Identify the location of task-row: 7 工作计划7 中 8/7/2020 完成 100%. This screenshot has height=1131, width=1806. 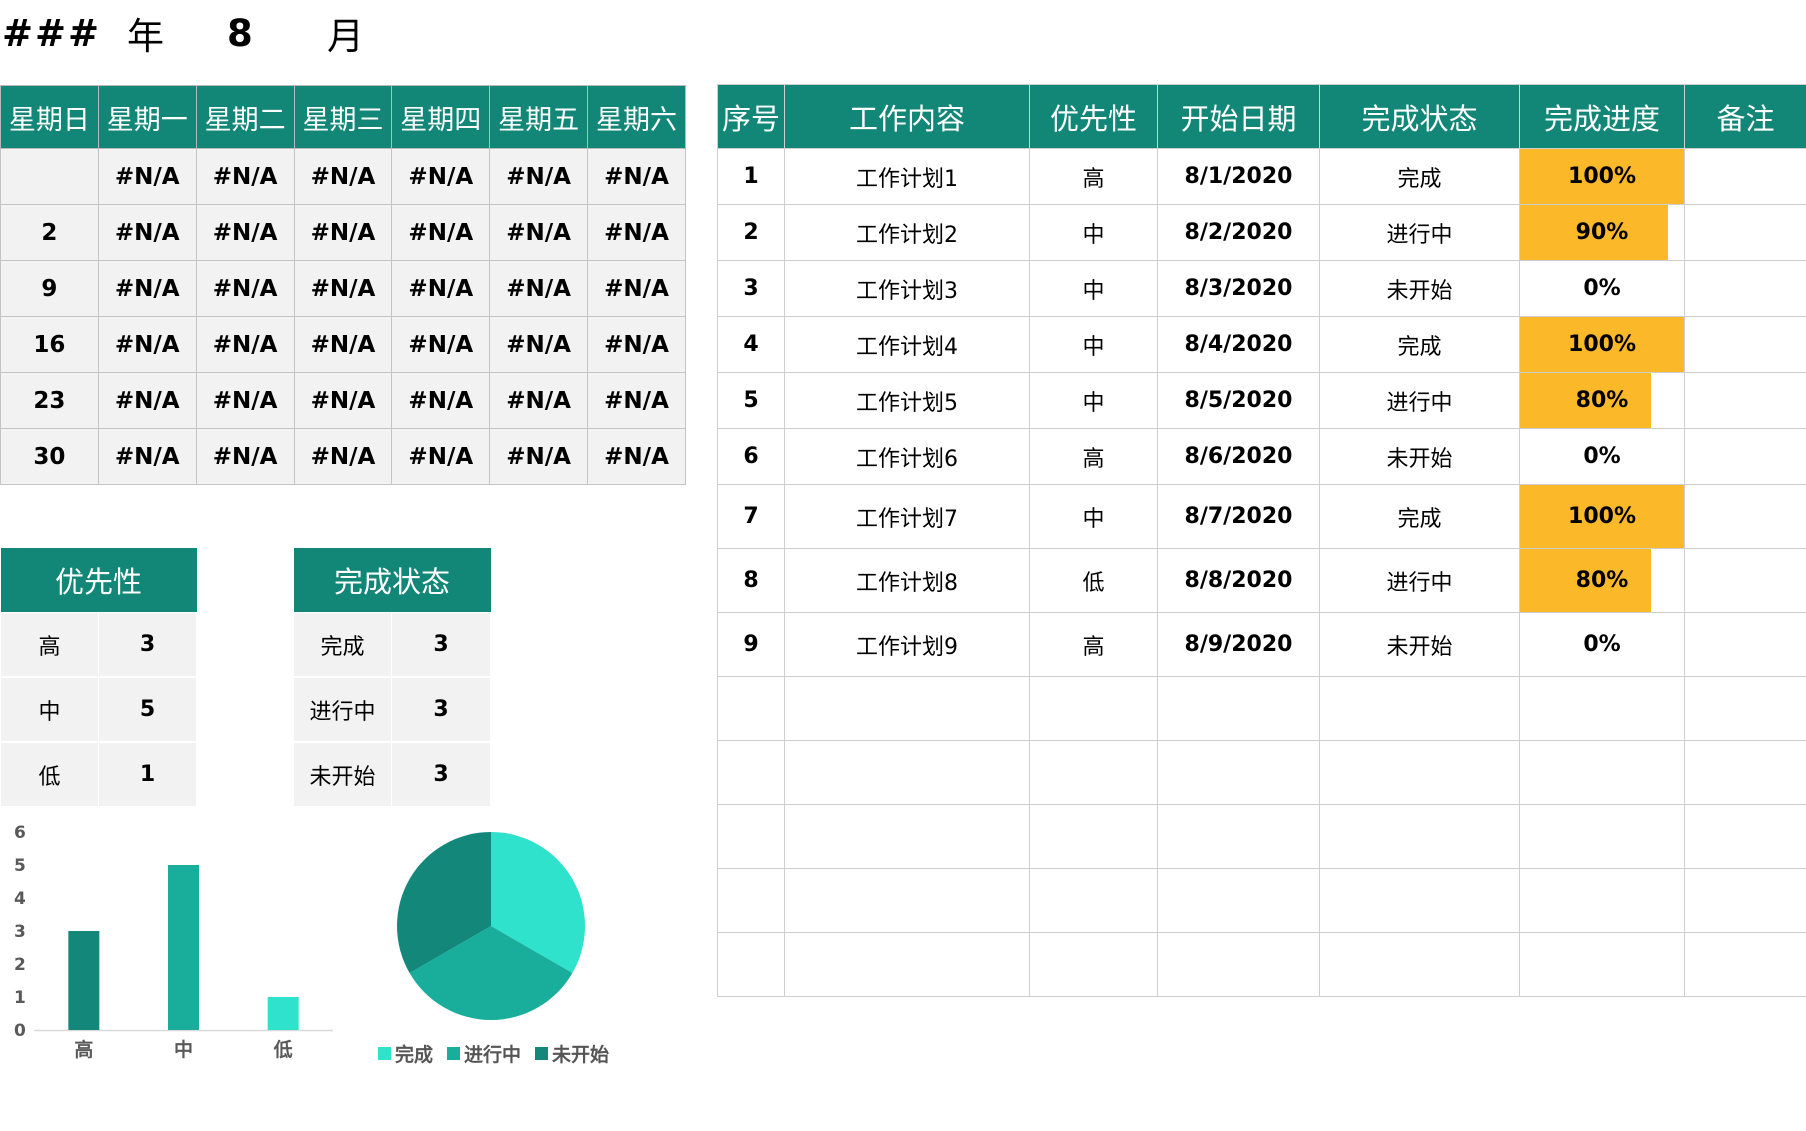
(1261, 516).